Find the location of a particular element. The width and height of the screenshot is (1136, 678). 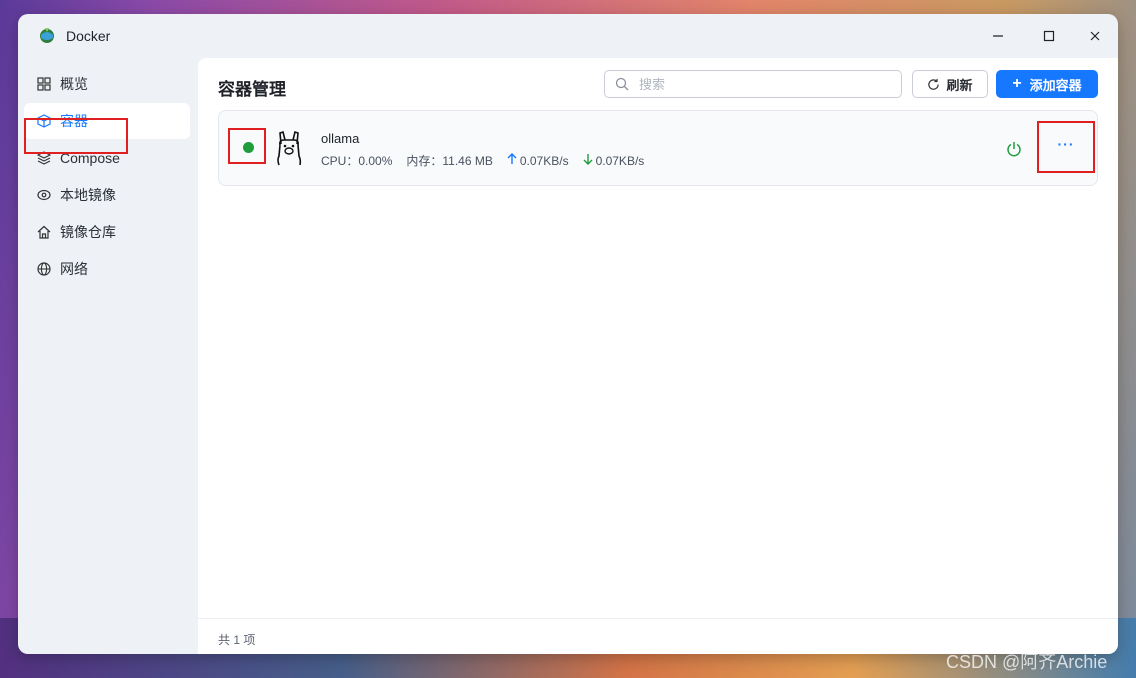

item-count: 共 1 项 is located at coordinates (237, 640).